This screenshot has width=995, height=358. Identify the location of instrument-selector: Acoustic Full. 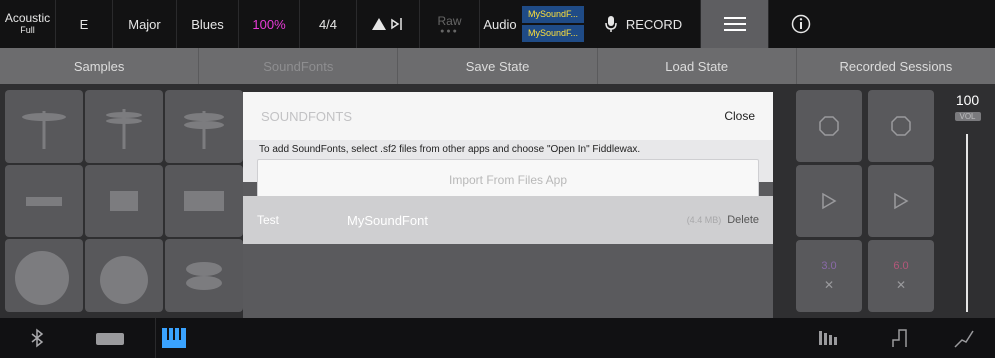
(28, 24).